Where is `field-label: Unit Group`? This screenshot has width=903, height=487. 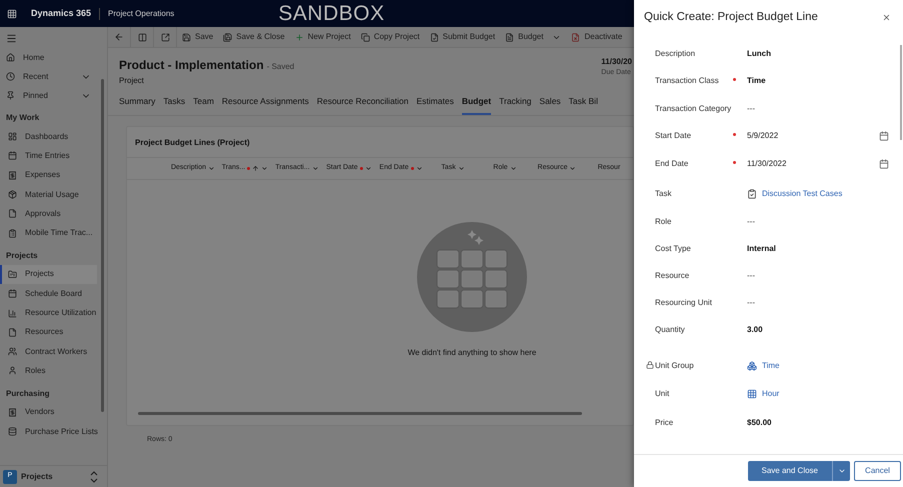
field-label: Unit Group is located at coordinates (675, 366).